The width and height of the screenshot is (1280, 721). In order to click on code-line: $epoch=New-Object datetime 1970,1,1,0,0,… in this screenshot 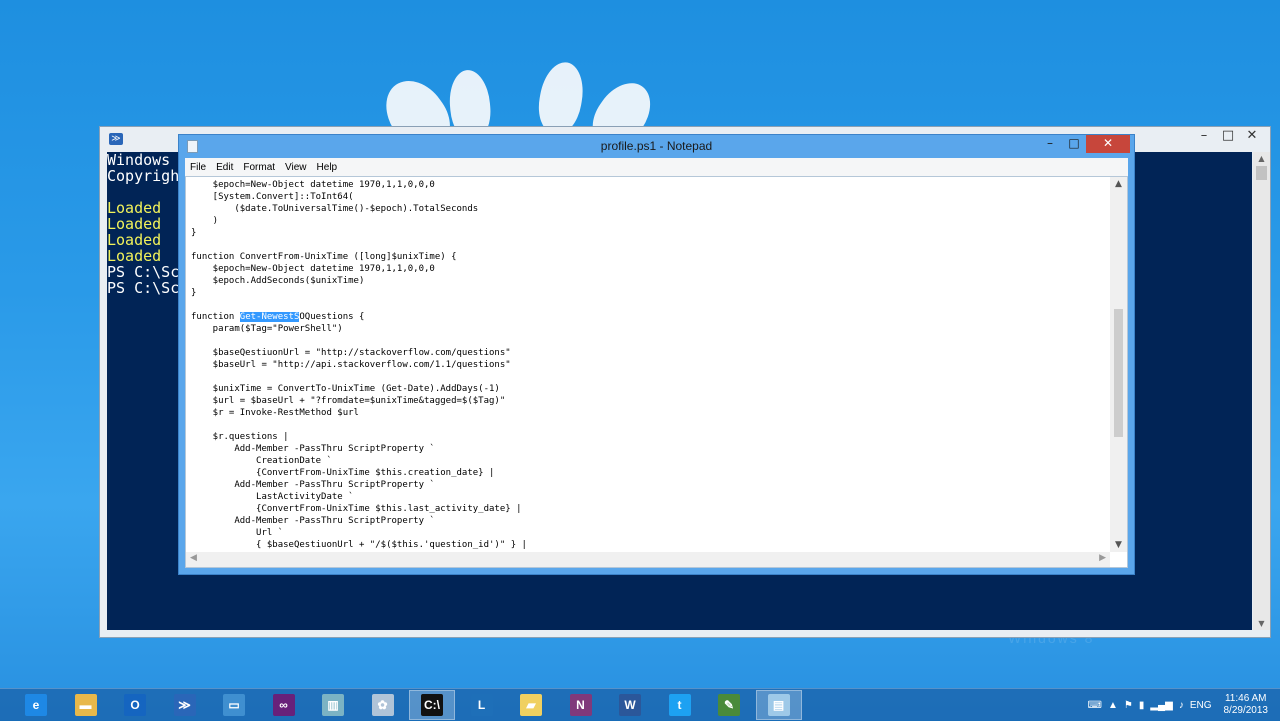, I will do `click(313, 185)`.